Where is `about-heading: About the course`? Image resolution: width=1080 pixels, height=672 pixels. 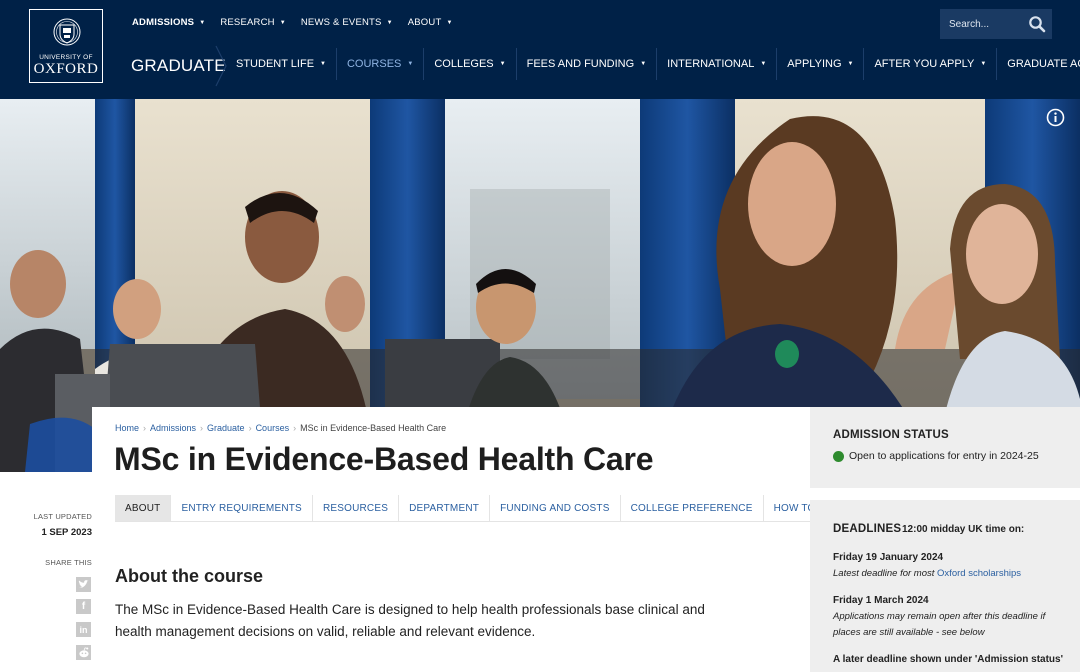 about-heading: About the course is located at coordinates (189, 576).